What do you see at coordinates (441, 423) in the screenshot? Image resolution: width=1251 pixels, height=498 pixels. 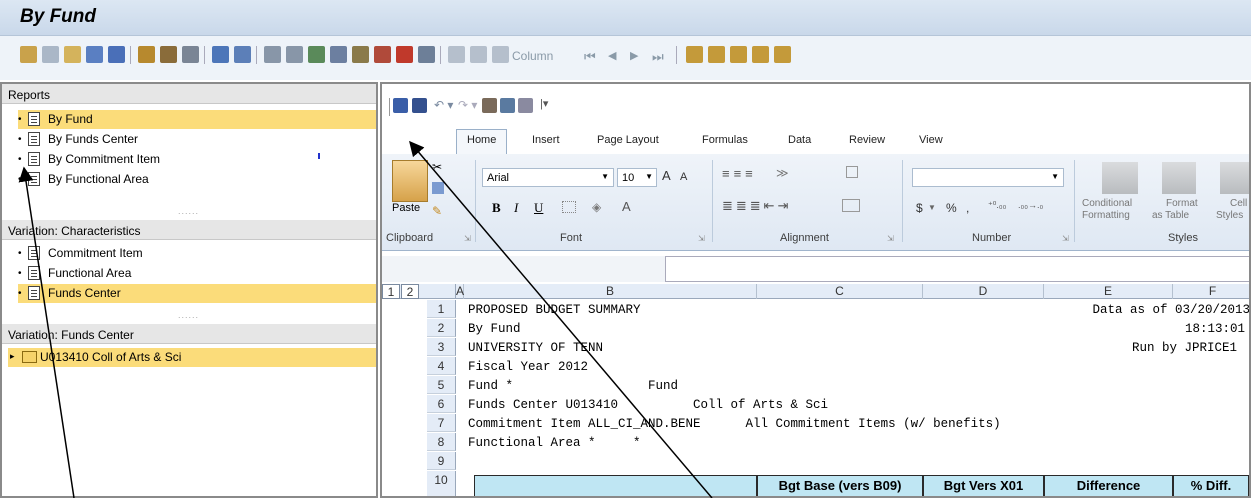 I see `row-header: 7` at bounding box center [441, 423].